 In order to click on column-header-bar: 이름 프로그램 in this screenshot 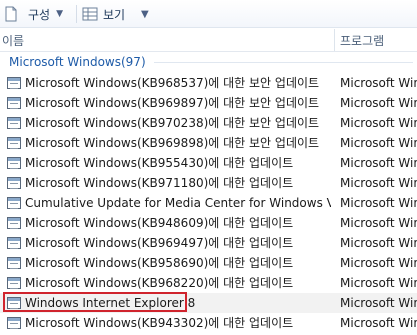, I will do `click(208, 40)`.